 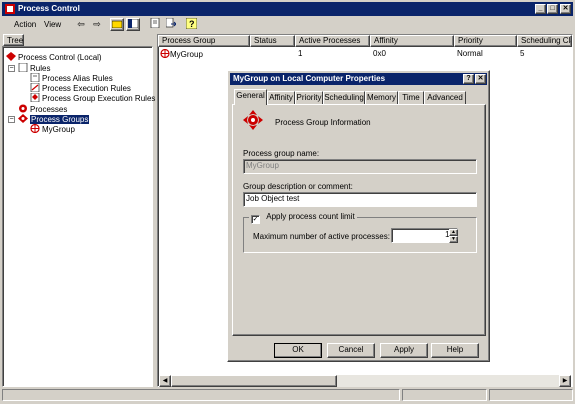 What do you see at coordinates (11, 119) in the screenshot?
I see `expand-process-groups-toggle: −` at bounding box center [11, 119].